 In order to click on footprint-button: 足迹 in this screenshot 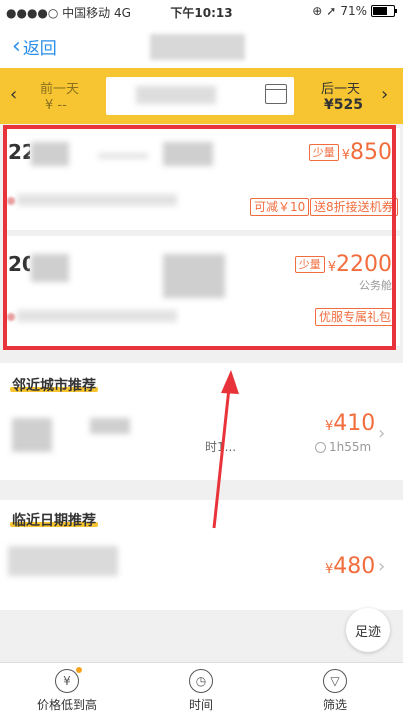, I will do `click(368, 630)`.